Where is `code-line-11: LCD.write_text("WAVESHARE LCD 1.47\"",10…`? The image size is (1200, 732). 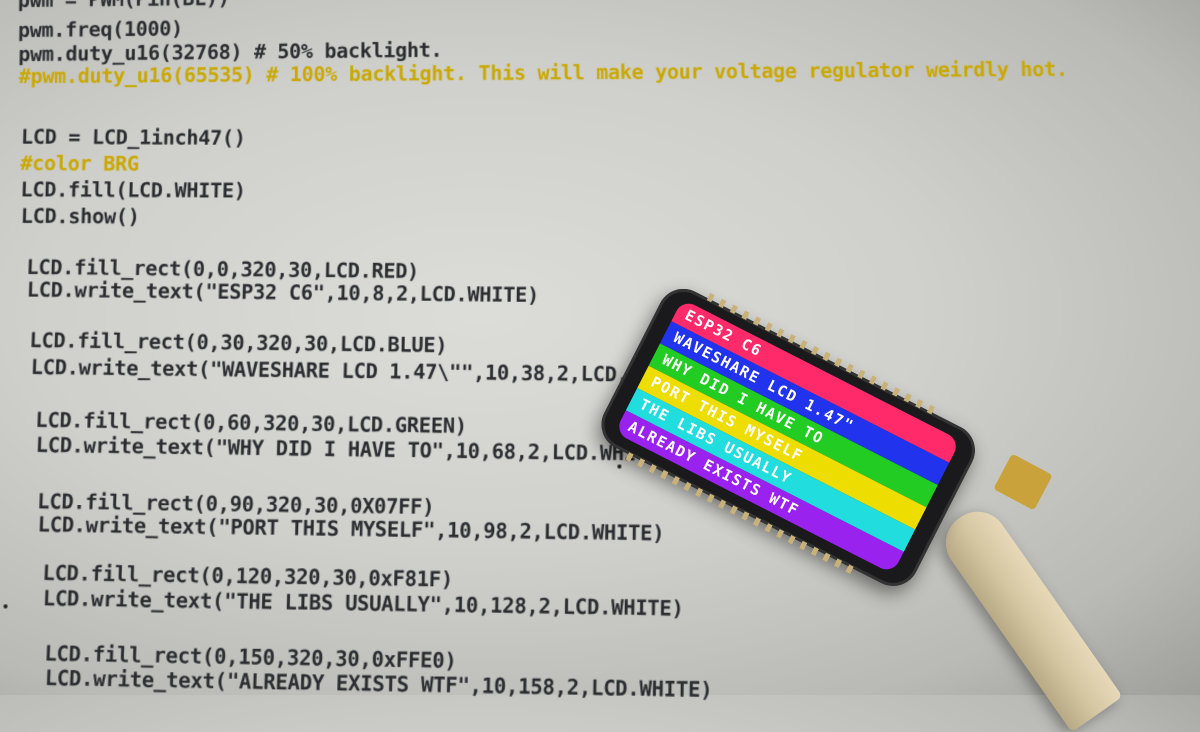 code-line-11: LCD.write_text("WAVESHARE LCD 1.47\"",10… is located at coordinates (329, 370).